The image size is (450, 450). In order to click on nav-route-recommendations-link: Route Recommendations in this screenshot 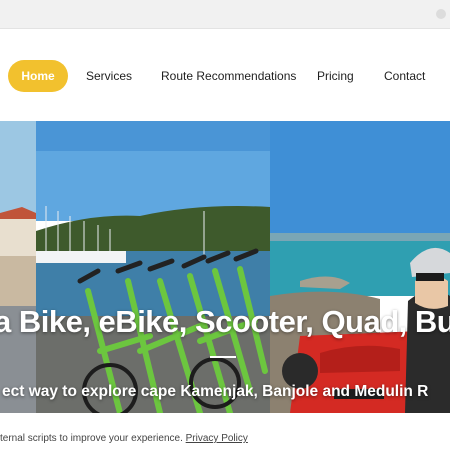, I will do `click(228, 76)`.